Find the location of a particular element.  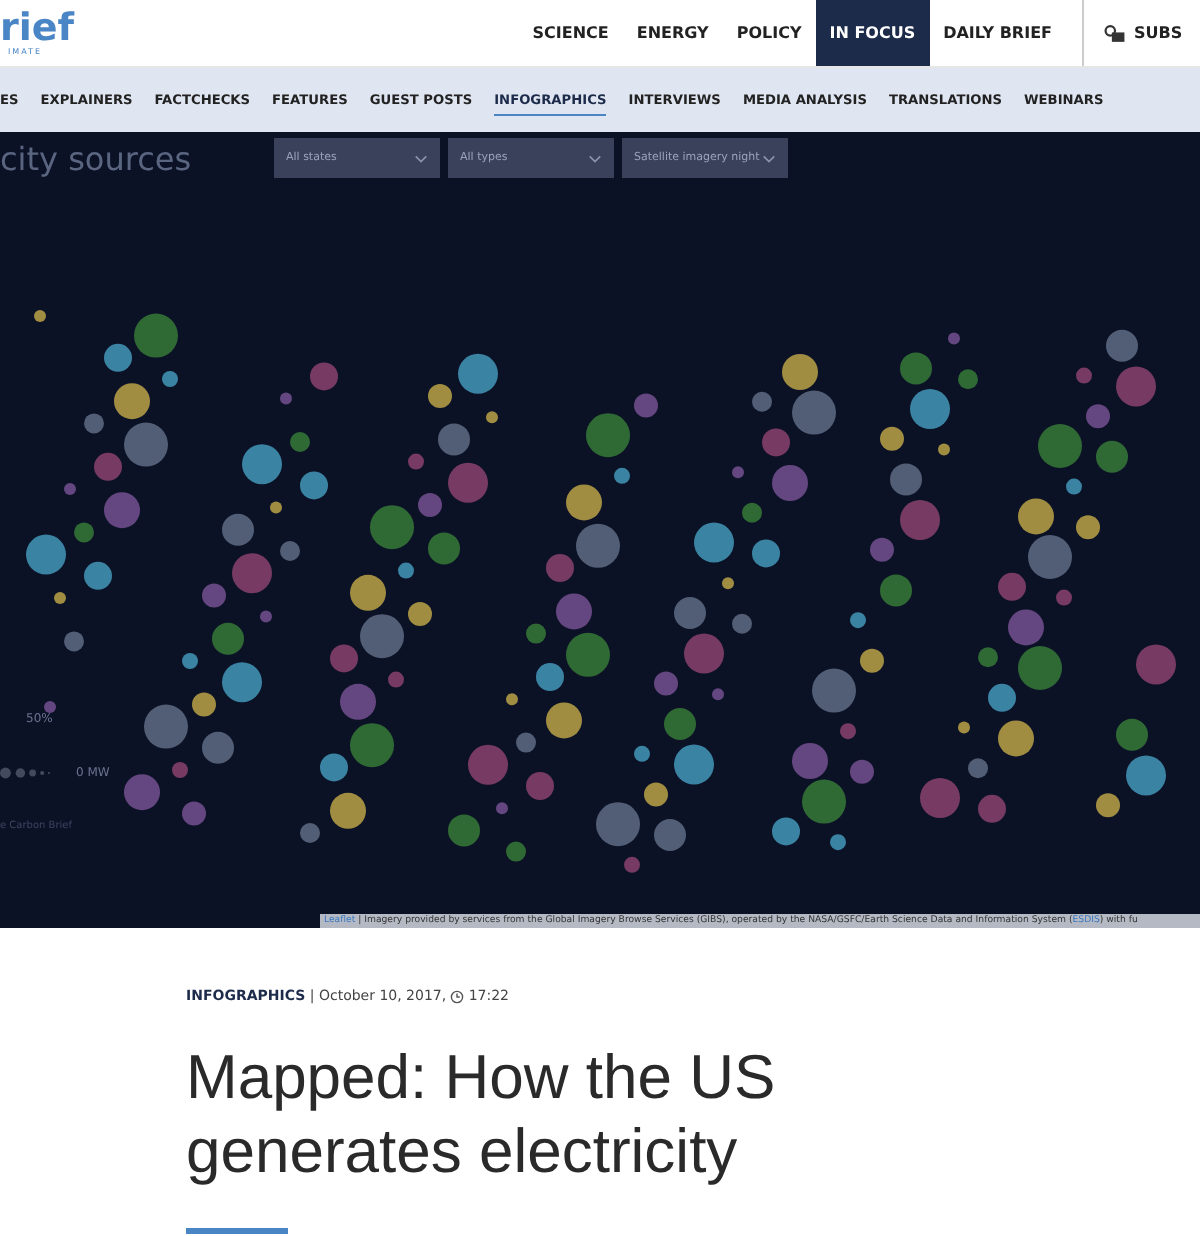

nav-link: POLICY is located at coordinates (769, 33).